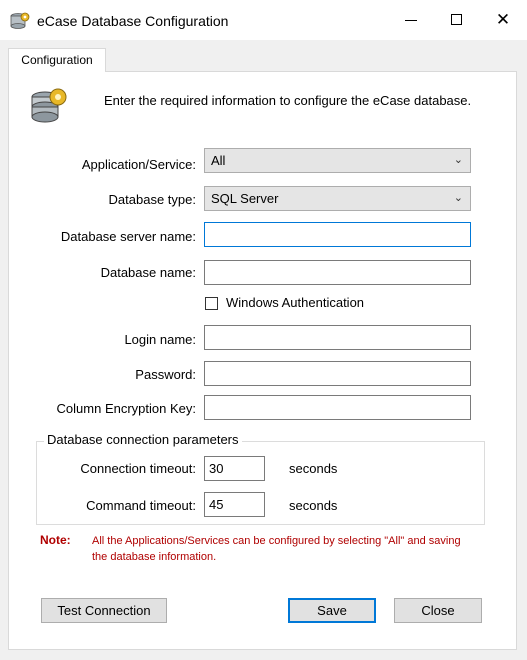  Describe the element at coordinates (337, 407) in the screenshot. I see `column-encryption-key-input` at that location.